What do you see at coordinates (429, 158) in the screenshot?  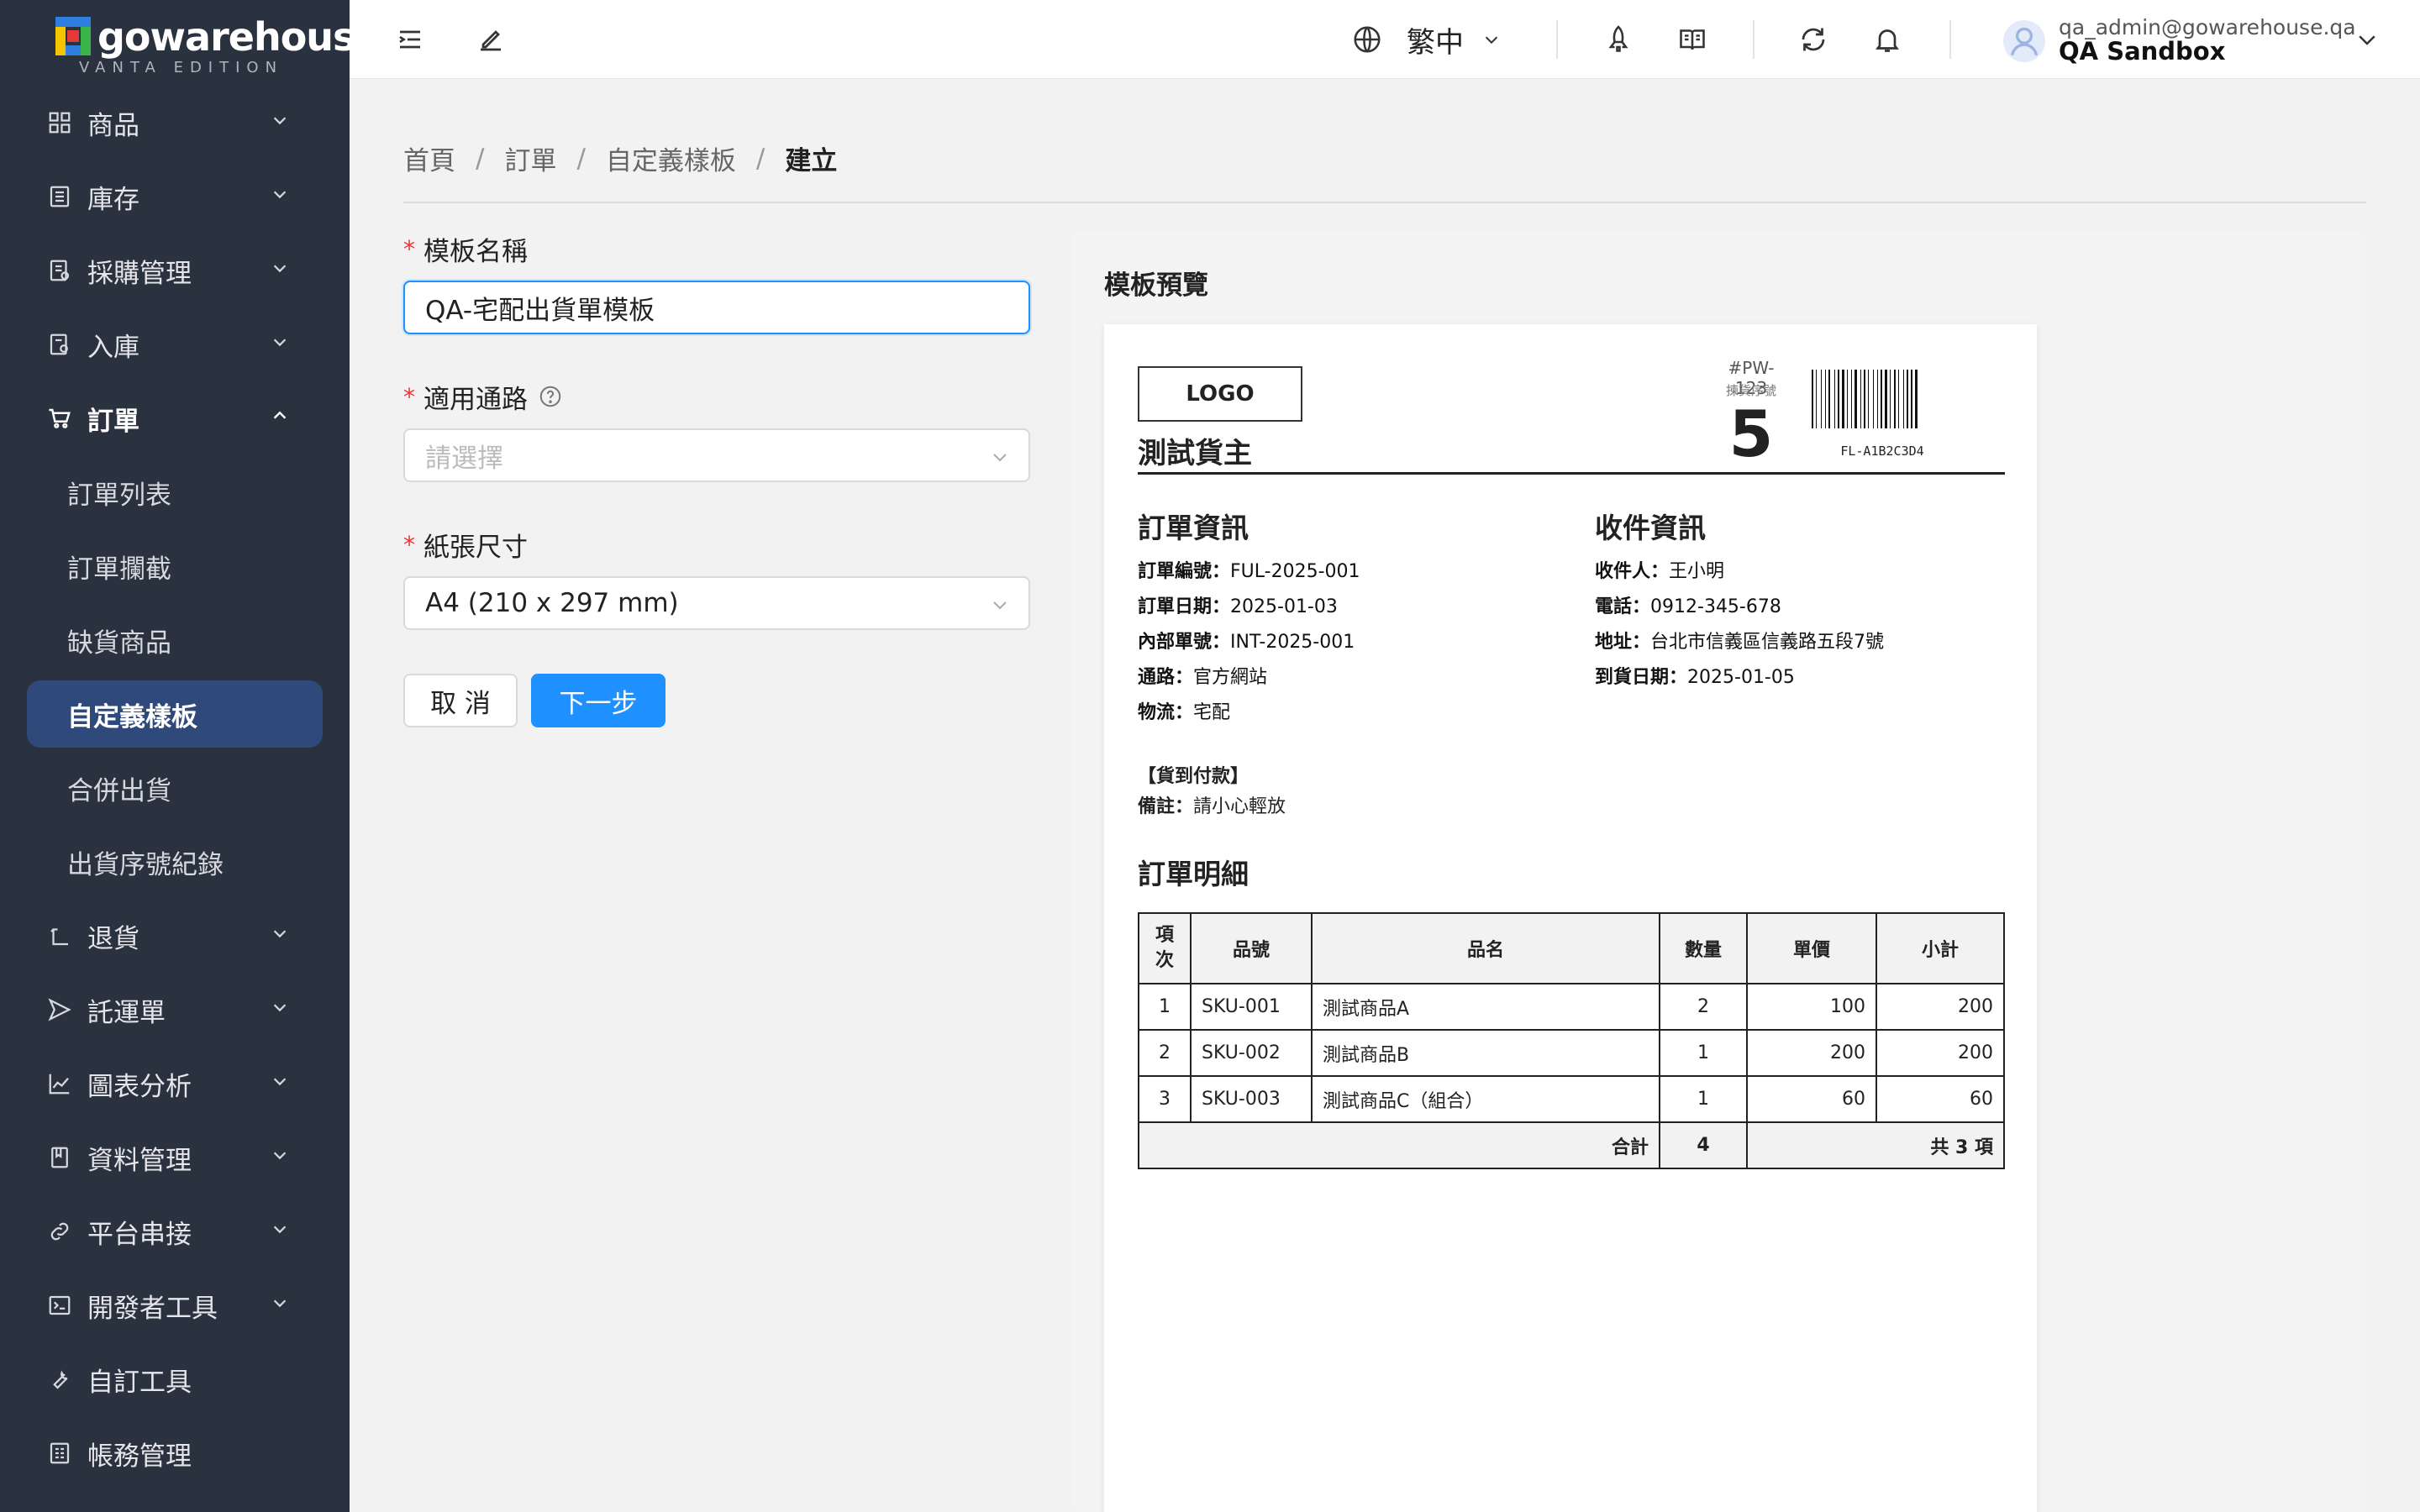 I see `breadcrumb-home: 首頁` at bounding box center [429, 158].